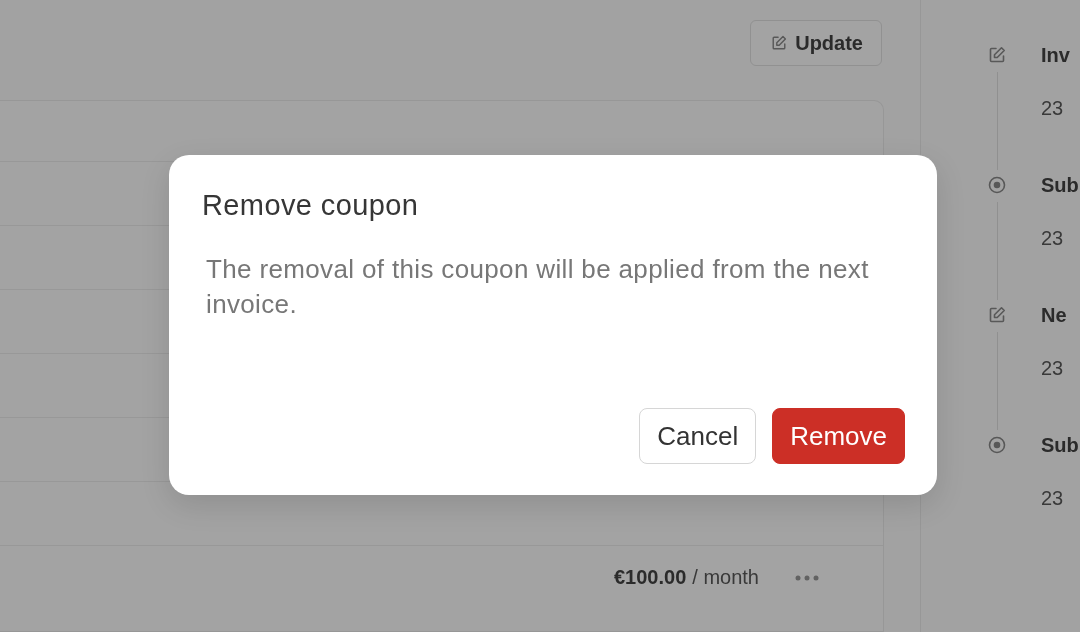  Describe the element at coordinates (1054, 315) in the screenshot. I see `activity-title: Ne` at that location.